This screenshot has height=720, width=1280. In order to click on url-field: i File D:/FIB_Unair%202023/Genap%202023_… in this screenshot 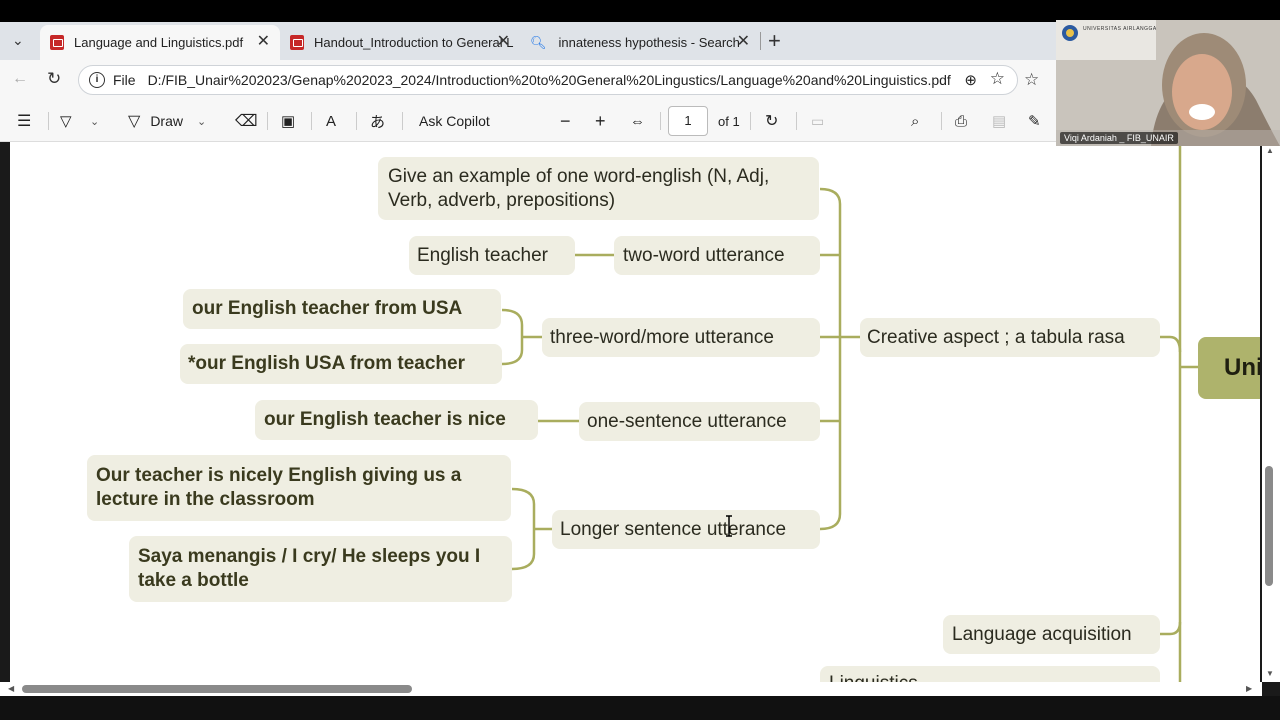, I will do `click(548, 80)`.